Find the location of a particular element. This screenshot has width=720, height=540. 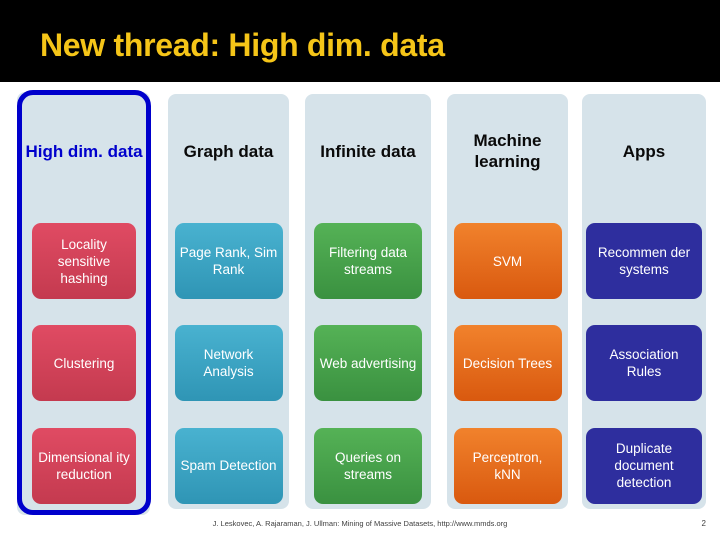

matrix-cell-slot: Dimensional ity reduction is located at coordinates (84, 466).